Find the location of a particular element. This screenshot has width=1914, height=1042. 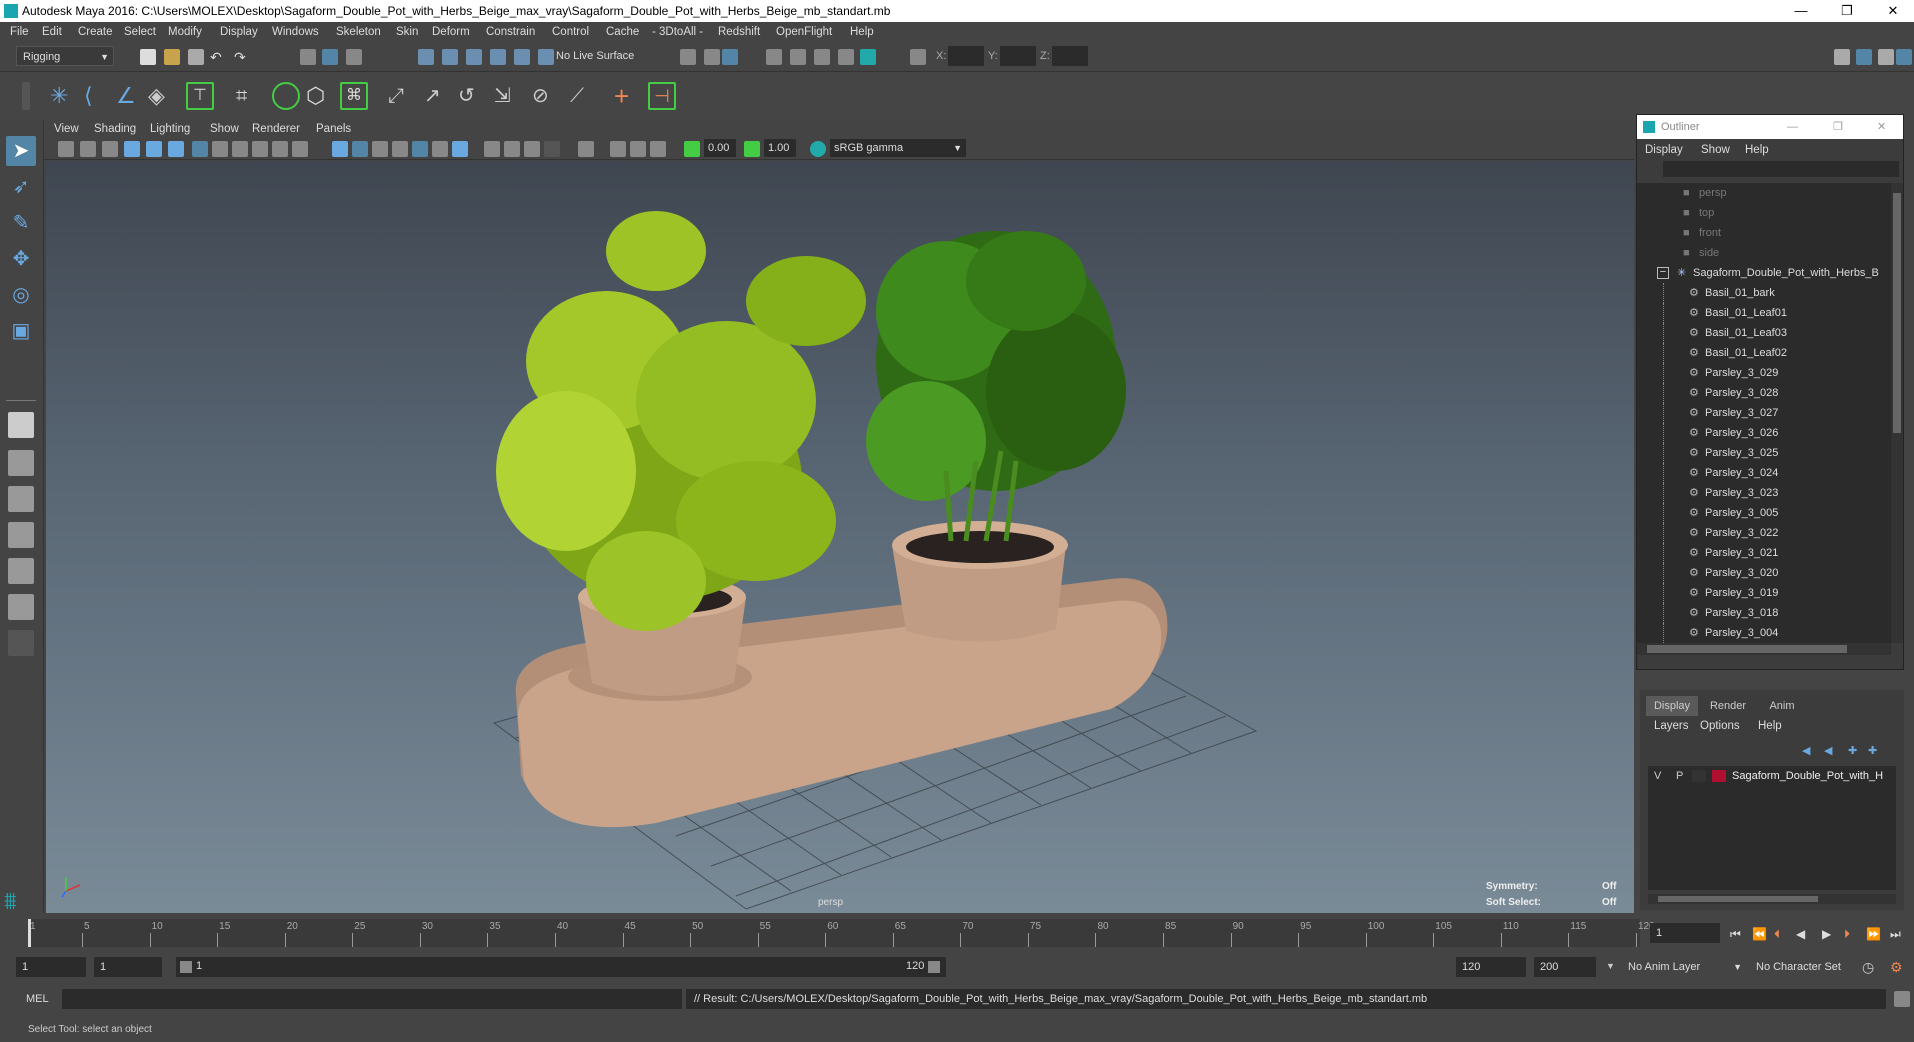

character-set-dropdown: No Character Set is located at coordinates (1808, 967).